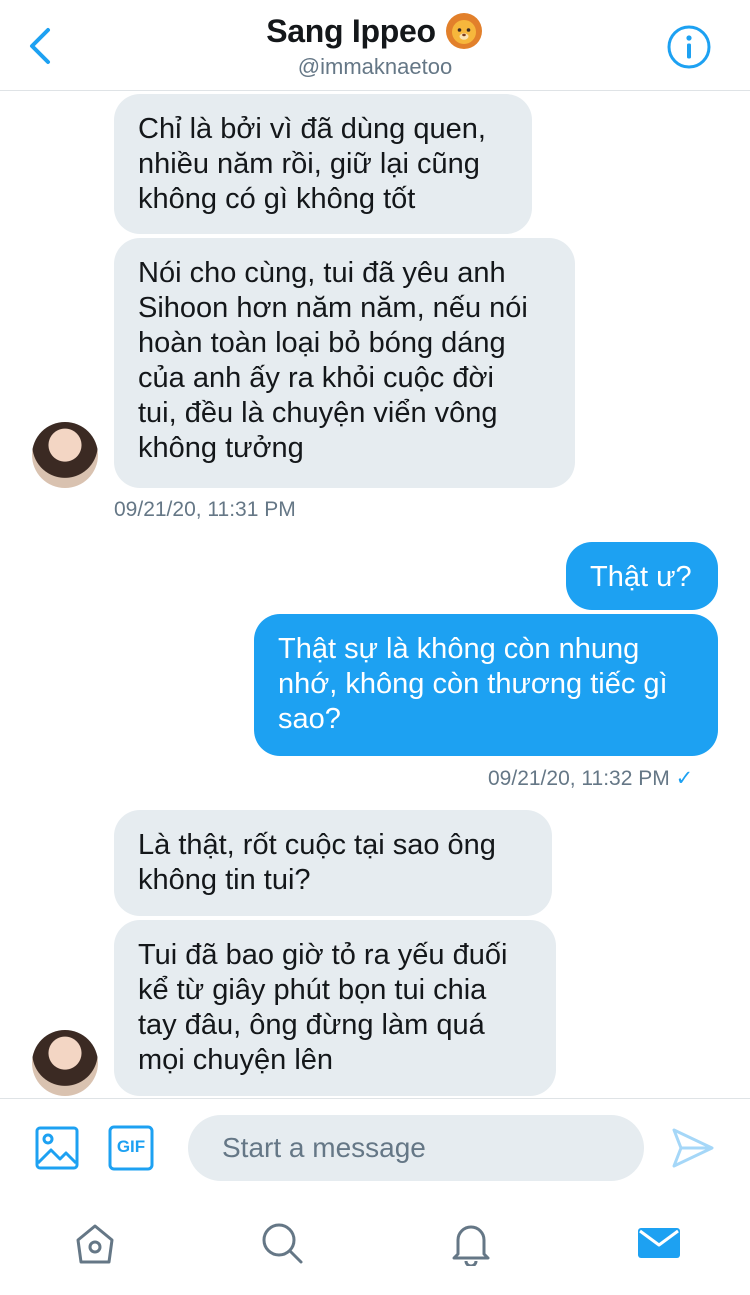  What do you see at coordinates (684, 778) in the screenshot?
I see `read-receipt-check-icon: ✓` at bounding box center [684, 778].